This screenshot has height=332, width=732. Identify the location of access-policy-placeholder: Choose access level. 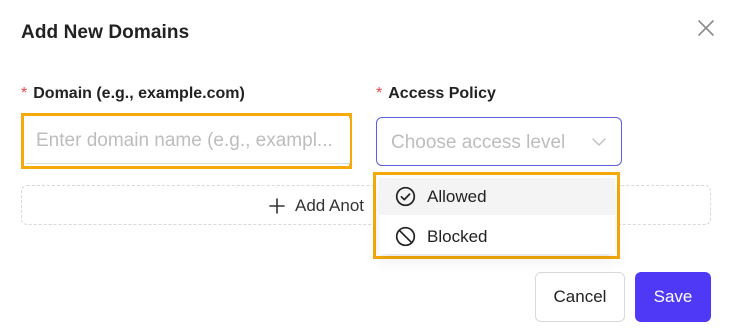
(478, 142).